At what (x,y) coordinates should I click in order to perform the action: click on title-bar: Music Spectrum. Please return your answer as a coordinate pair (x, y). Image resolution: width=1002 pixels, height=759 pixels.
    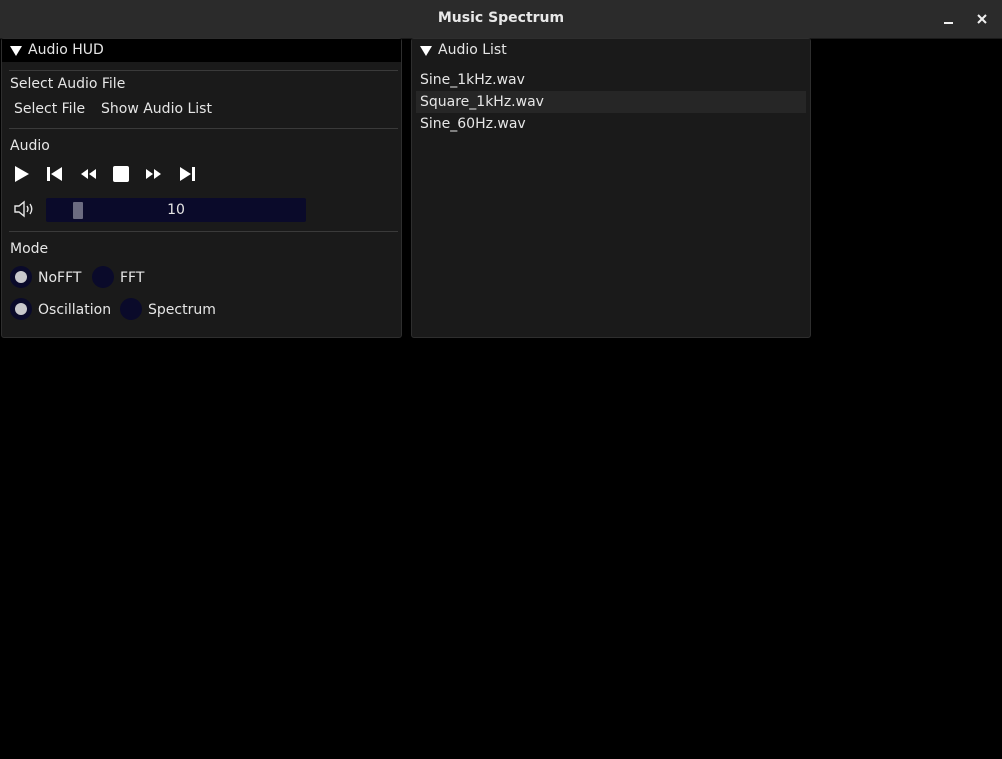
    Looking at the image, I should click on (501, 19).